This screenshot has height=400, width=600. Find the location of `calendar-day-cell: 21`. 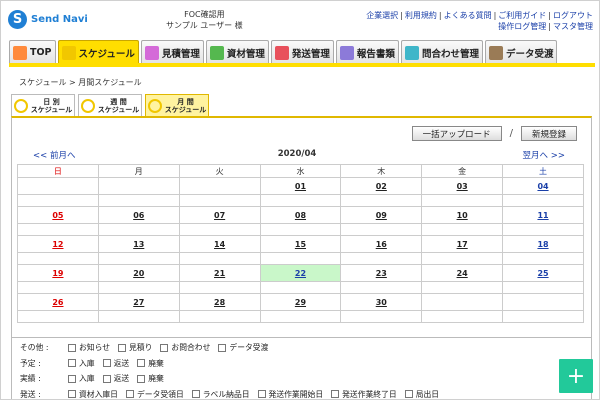

calendar-day-cell: 21 is located at coordinates (219, 273).